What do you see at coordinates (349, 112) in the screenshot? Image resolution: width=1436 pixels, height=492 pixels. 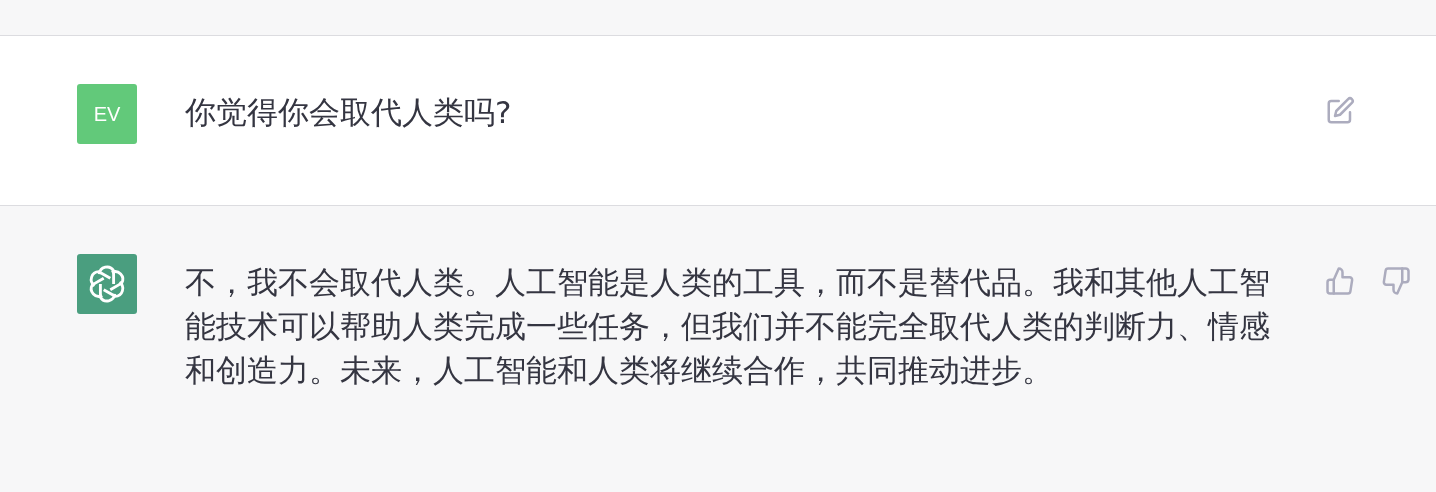 I see `message-text: 你觉得你会取代人类吗?` at bounding box center [349, 112].